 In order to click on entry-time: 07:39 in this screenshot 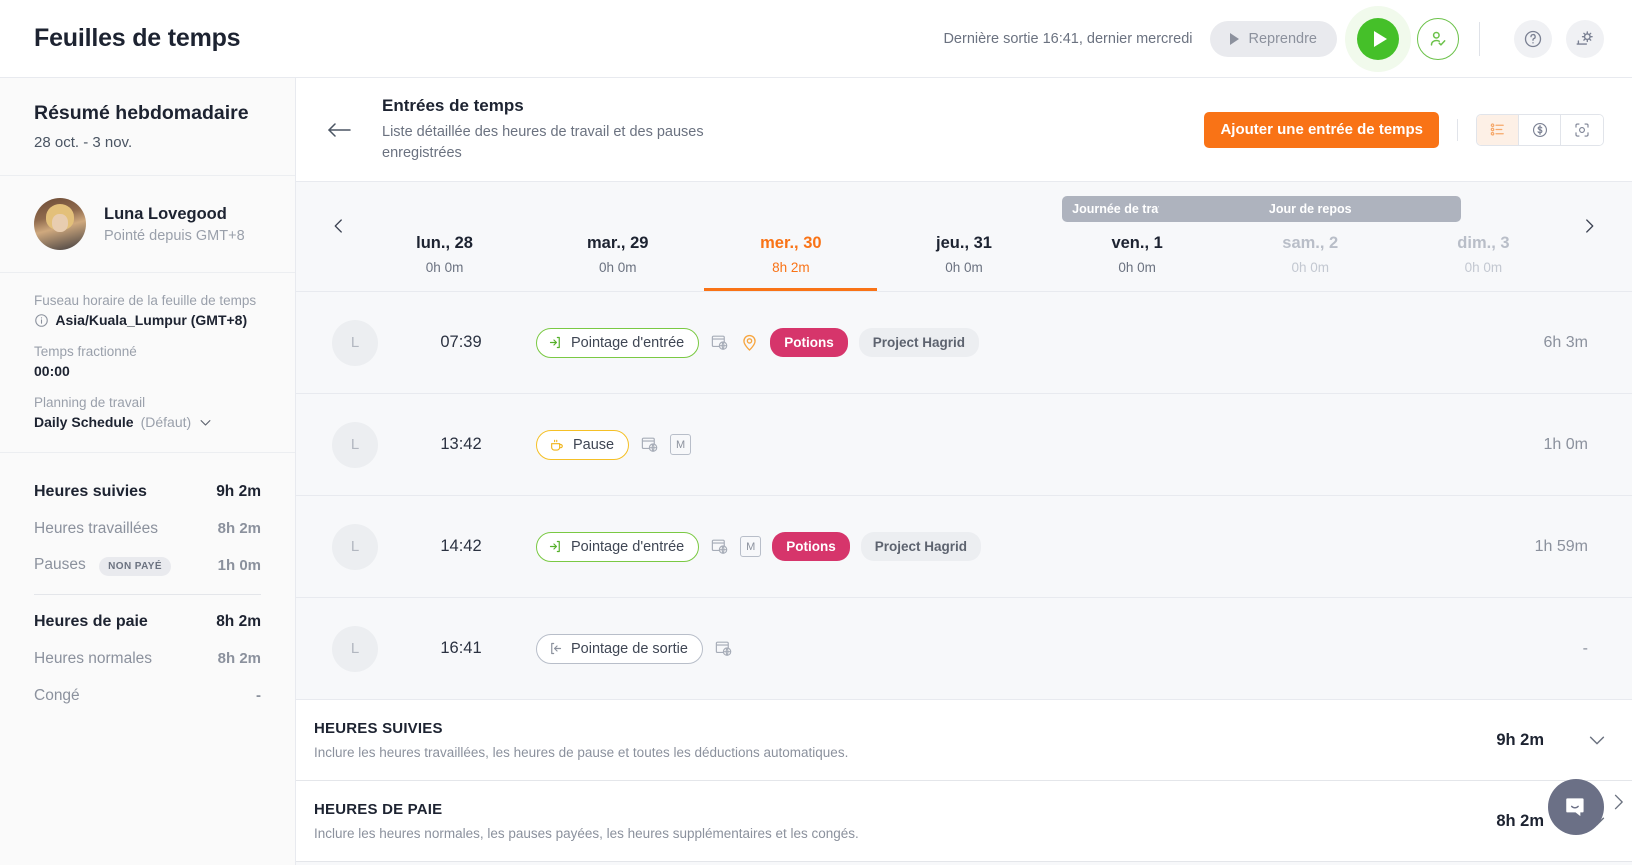, I will do `click(461, 342)`.